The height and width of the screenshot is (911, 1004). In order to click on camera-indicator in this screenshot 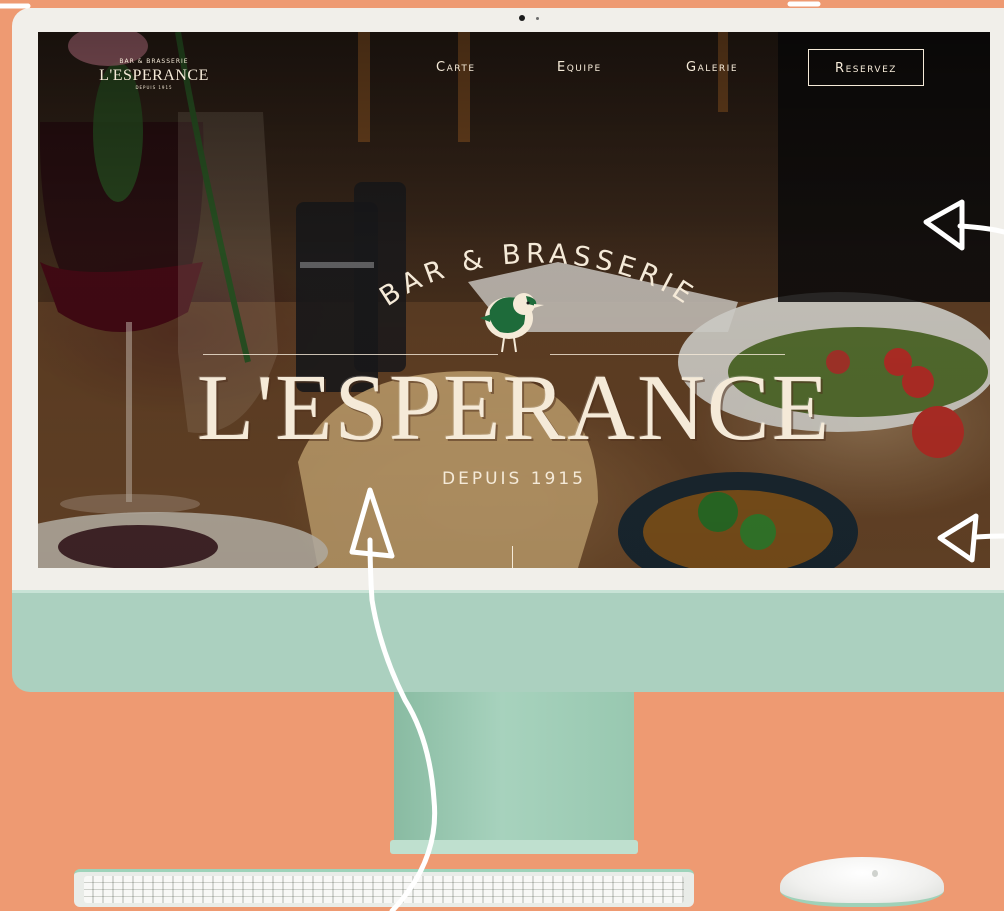, I will do `click(537, 18)`.